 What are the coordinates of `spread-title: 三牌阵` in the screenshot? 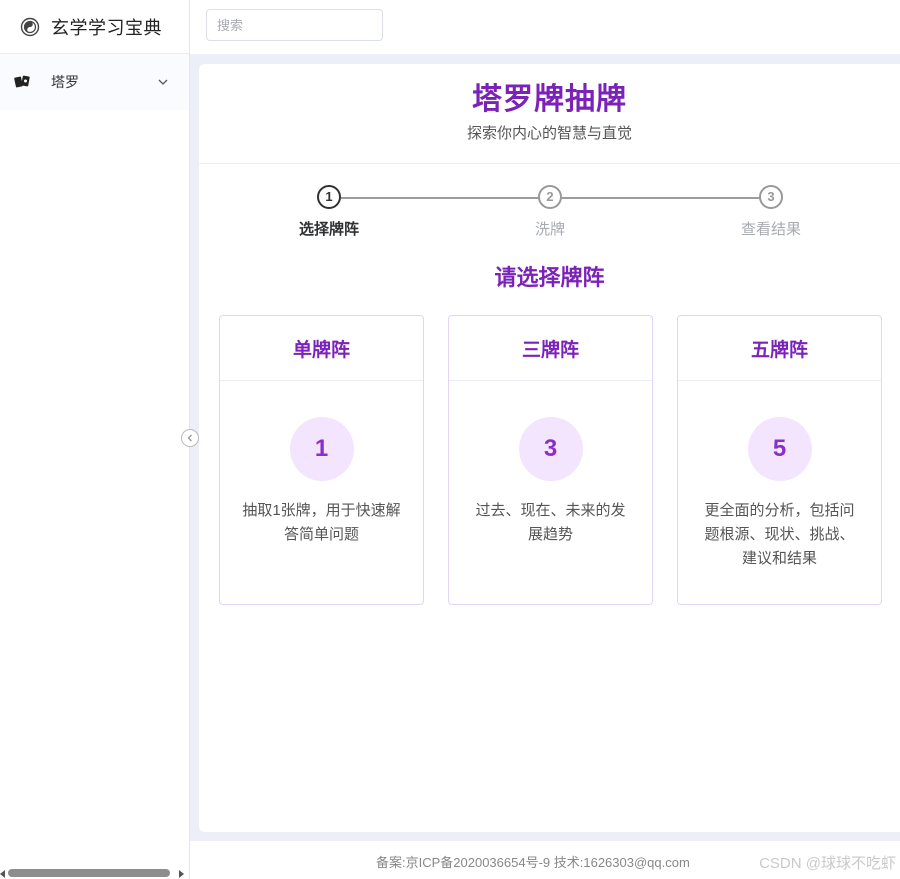 It's located at (550, 348).